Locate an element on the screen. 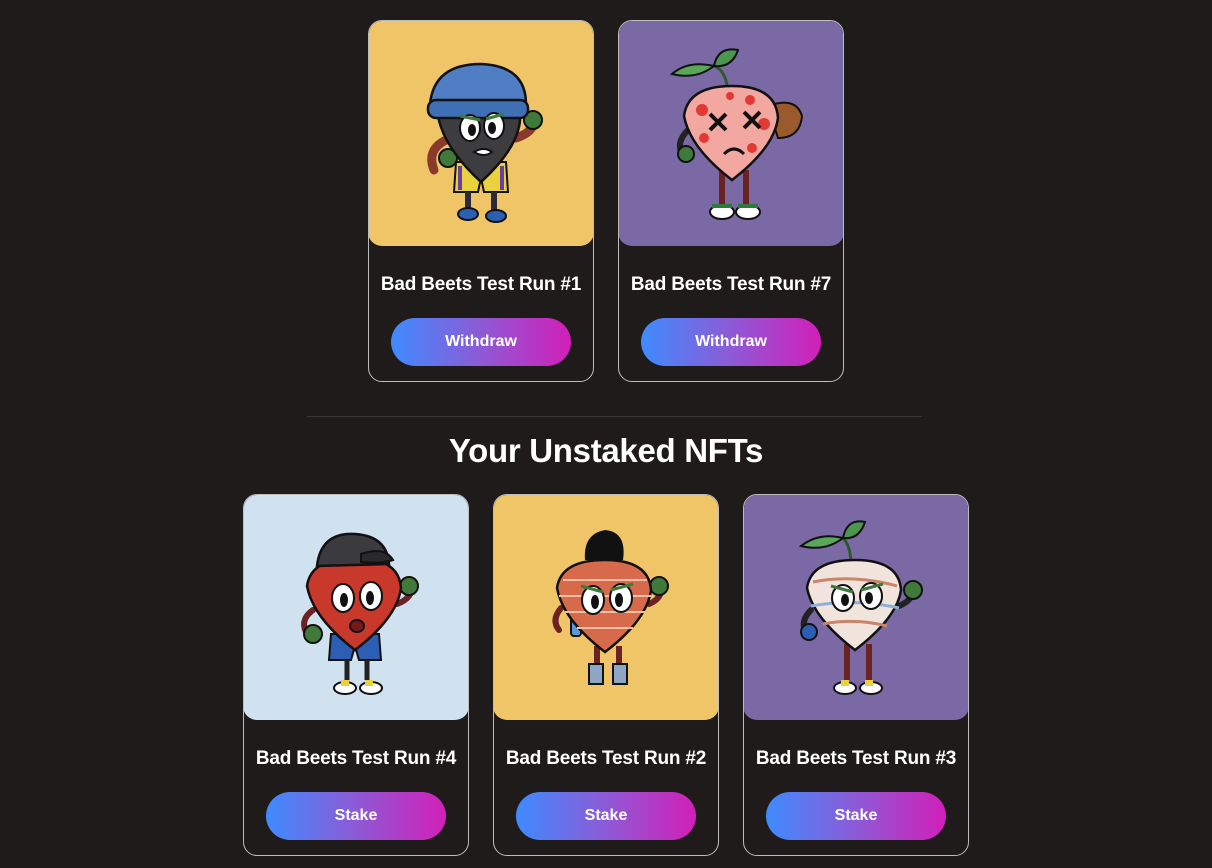 This screenshot has width=1212, height=868. nft-card: Bad Beets Test Run #1 Withdraw is located at coordinates (481, 201).